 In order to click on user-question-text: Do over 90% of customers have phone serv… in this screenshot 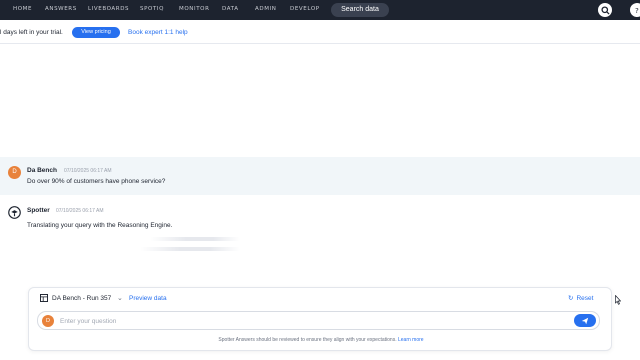, I will do `click(96, 181)`.